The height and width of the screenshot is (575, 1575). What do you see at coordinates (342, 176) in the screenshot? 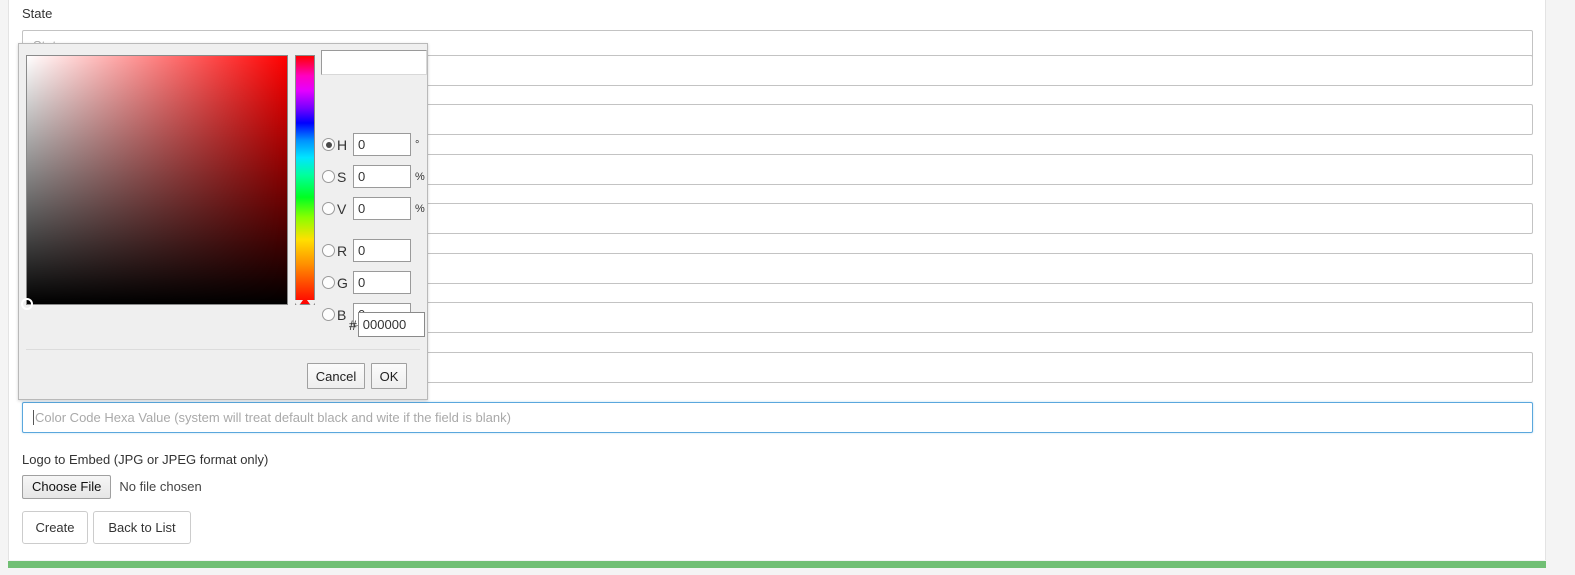
I see `channel-label-s: S` at bounding box center [342, 176].